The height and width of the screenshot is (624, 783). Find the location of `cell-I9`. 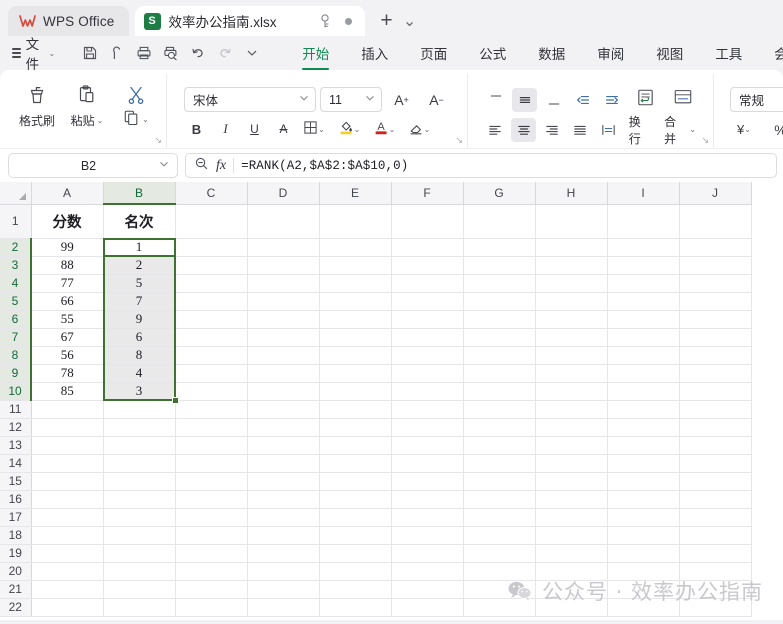

cell-I9 is located at coordinates (643, 373).